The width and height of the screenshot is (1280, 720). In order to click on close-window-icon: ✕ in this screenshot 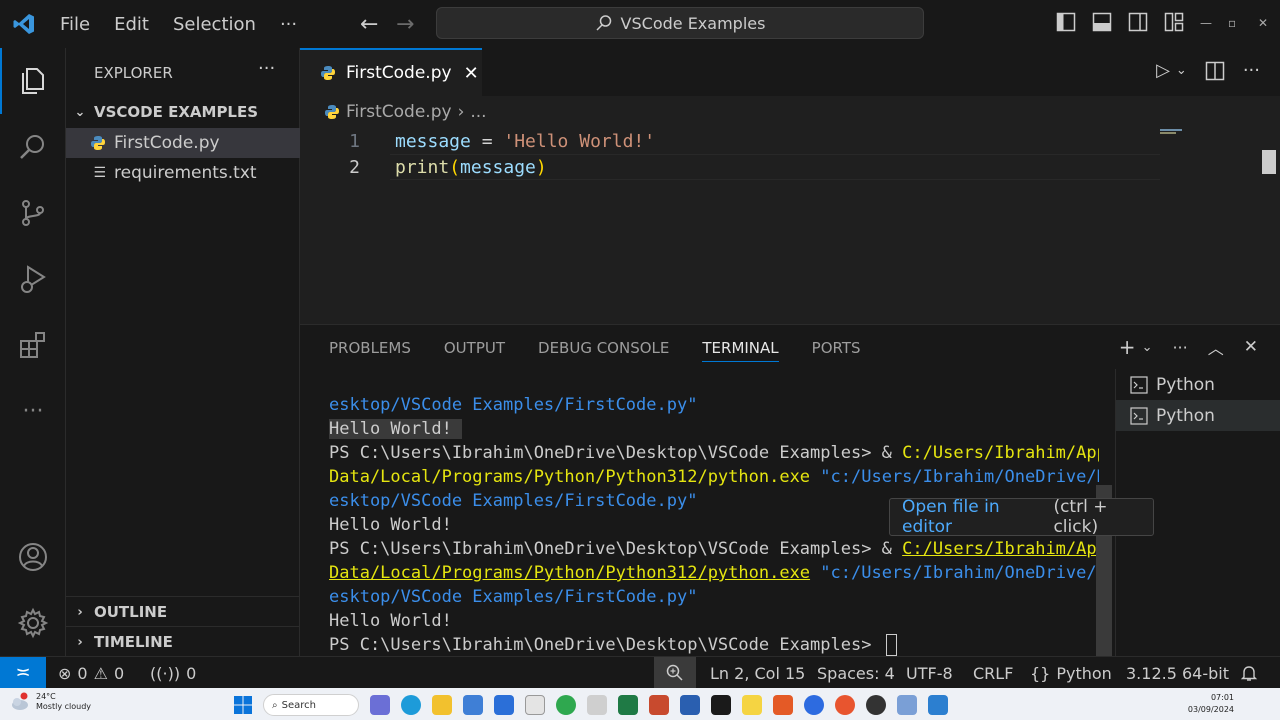, I will do `click(1263, 23)`.